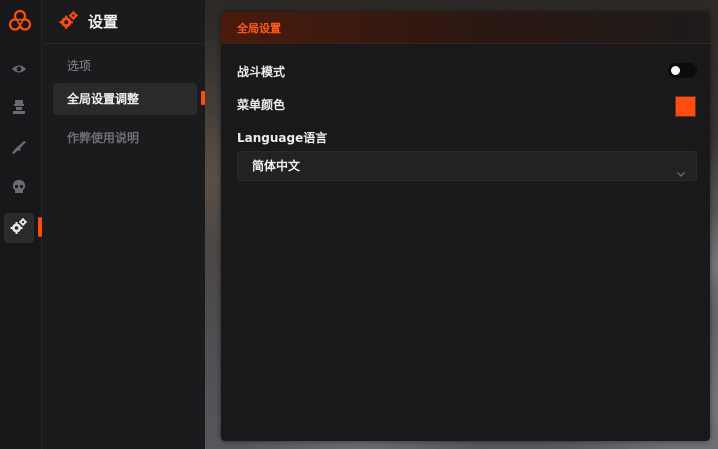 Image resolution: width=718 pixels, height=449 pixels. I want to click on rail-item-settings, so click(19, 228).